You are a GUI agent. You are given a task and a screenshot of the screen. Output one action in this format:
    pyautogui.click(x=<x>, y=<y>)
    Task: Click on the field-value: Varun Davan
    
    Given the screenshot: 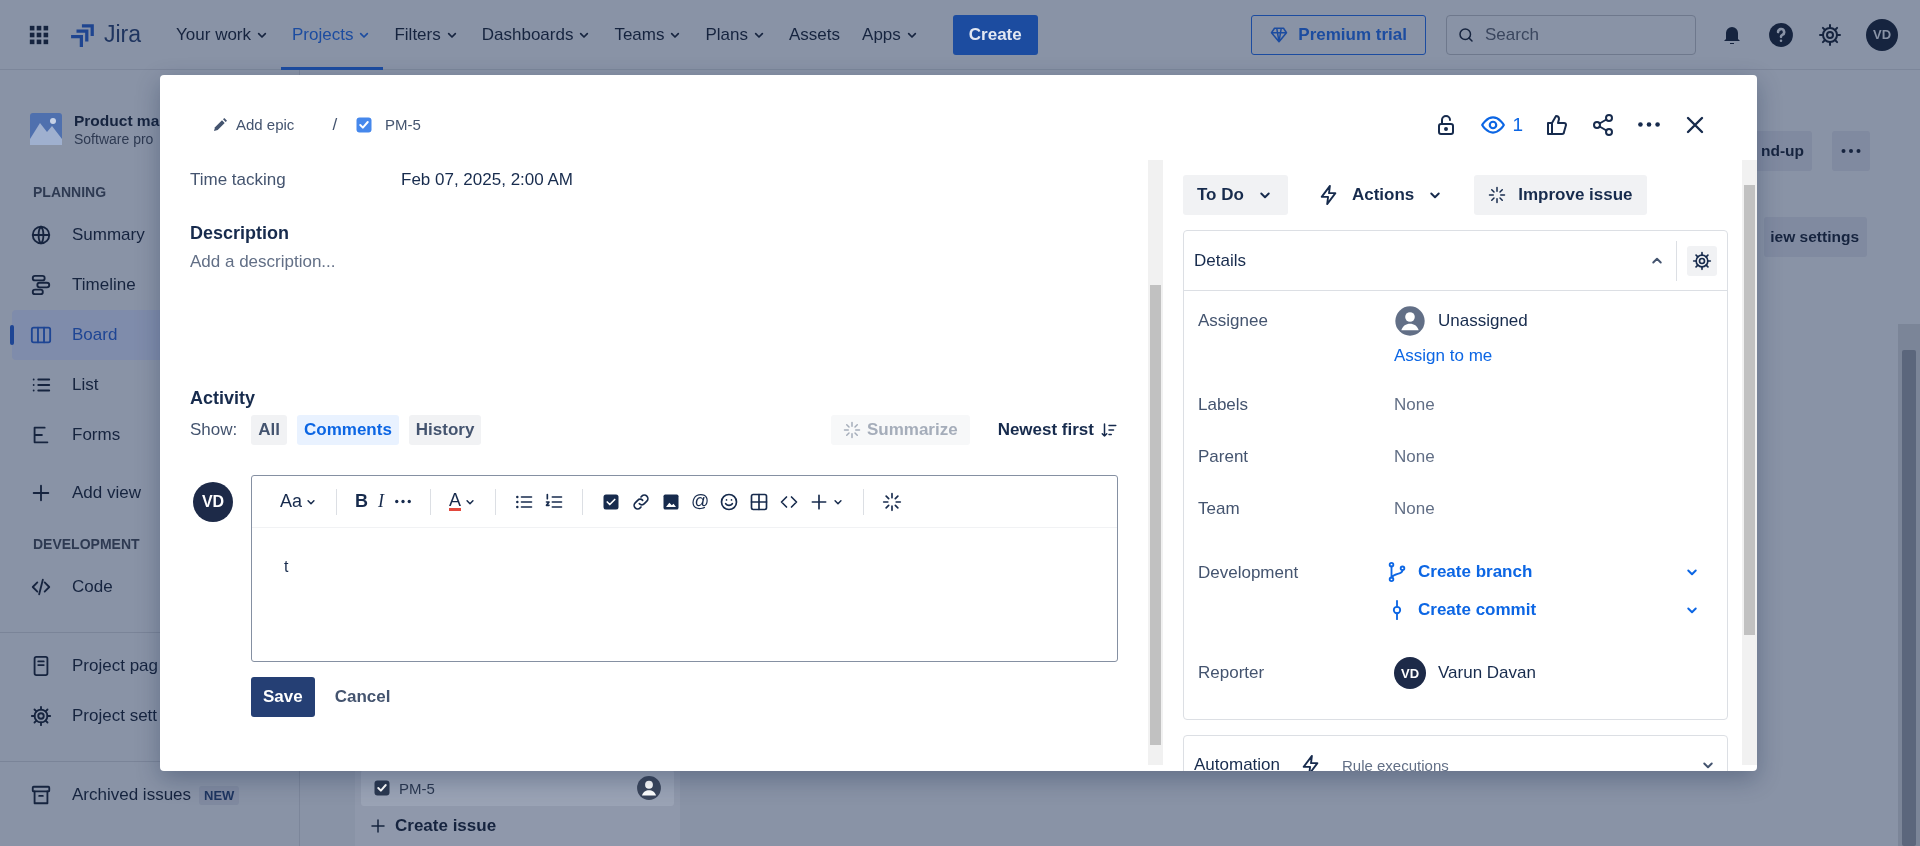 What is the action you would take?
    pyautogui.click(x=1487, y=673)
    